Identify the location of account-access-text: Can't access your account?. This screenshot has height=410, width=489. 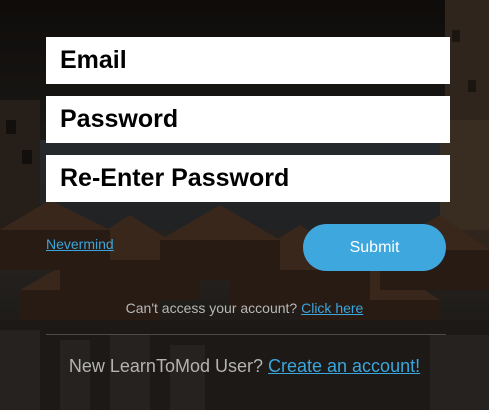
(211, 308).